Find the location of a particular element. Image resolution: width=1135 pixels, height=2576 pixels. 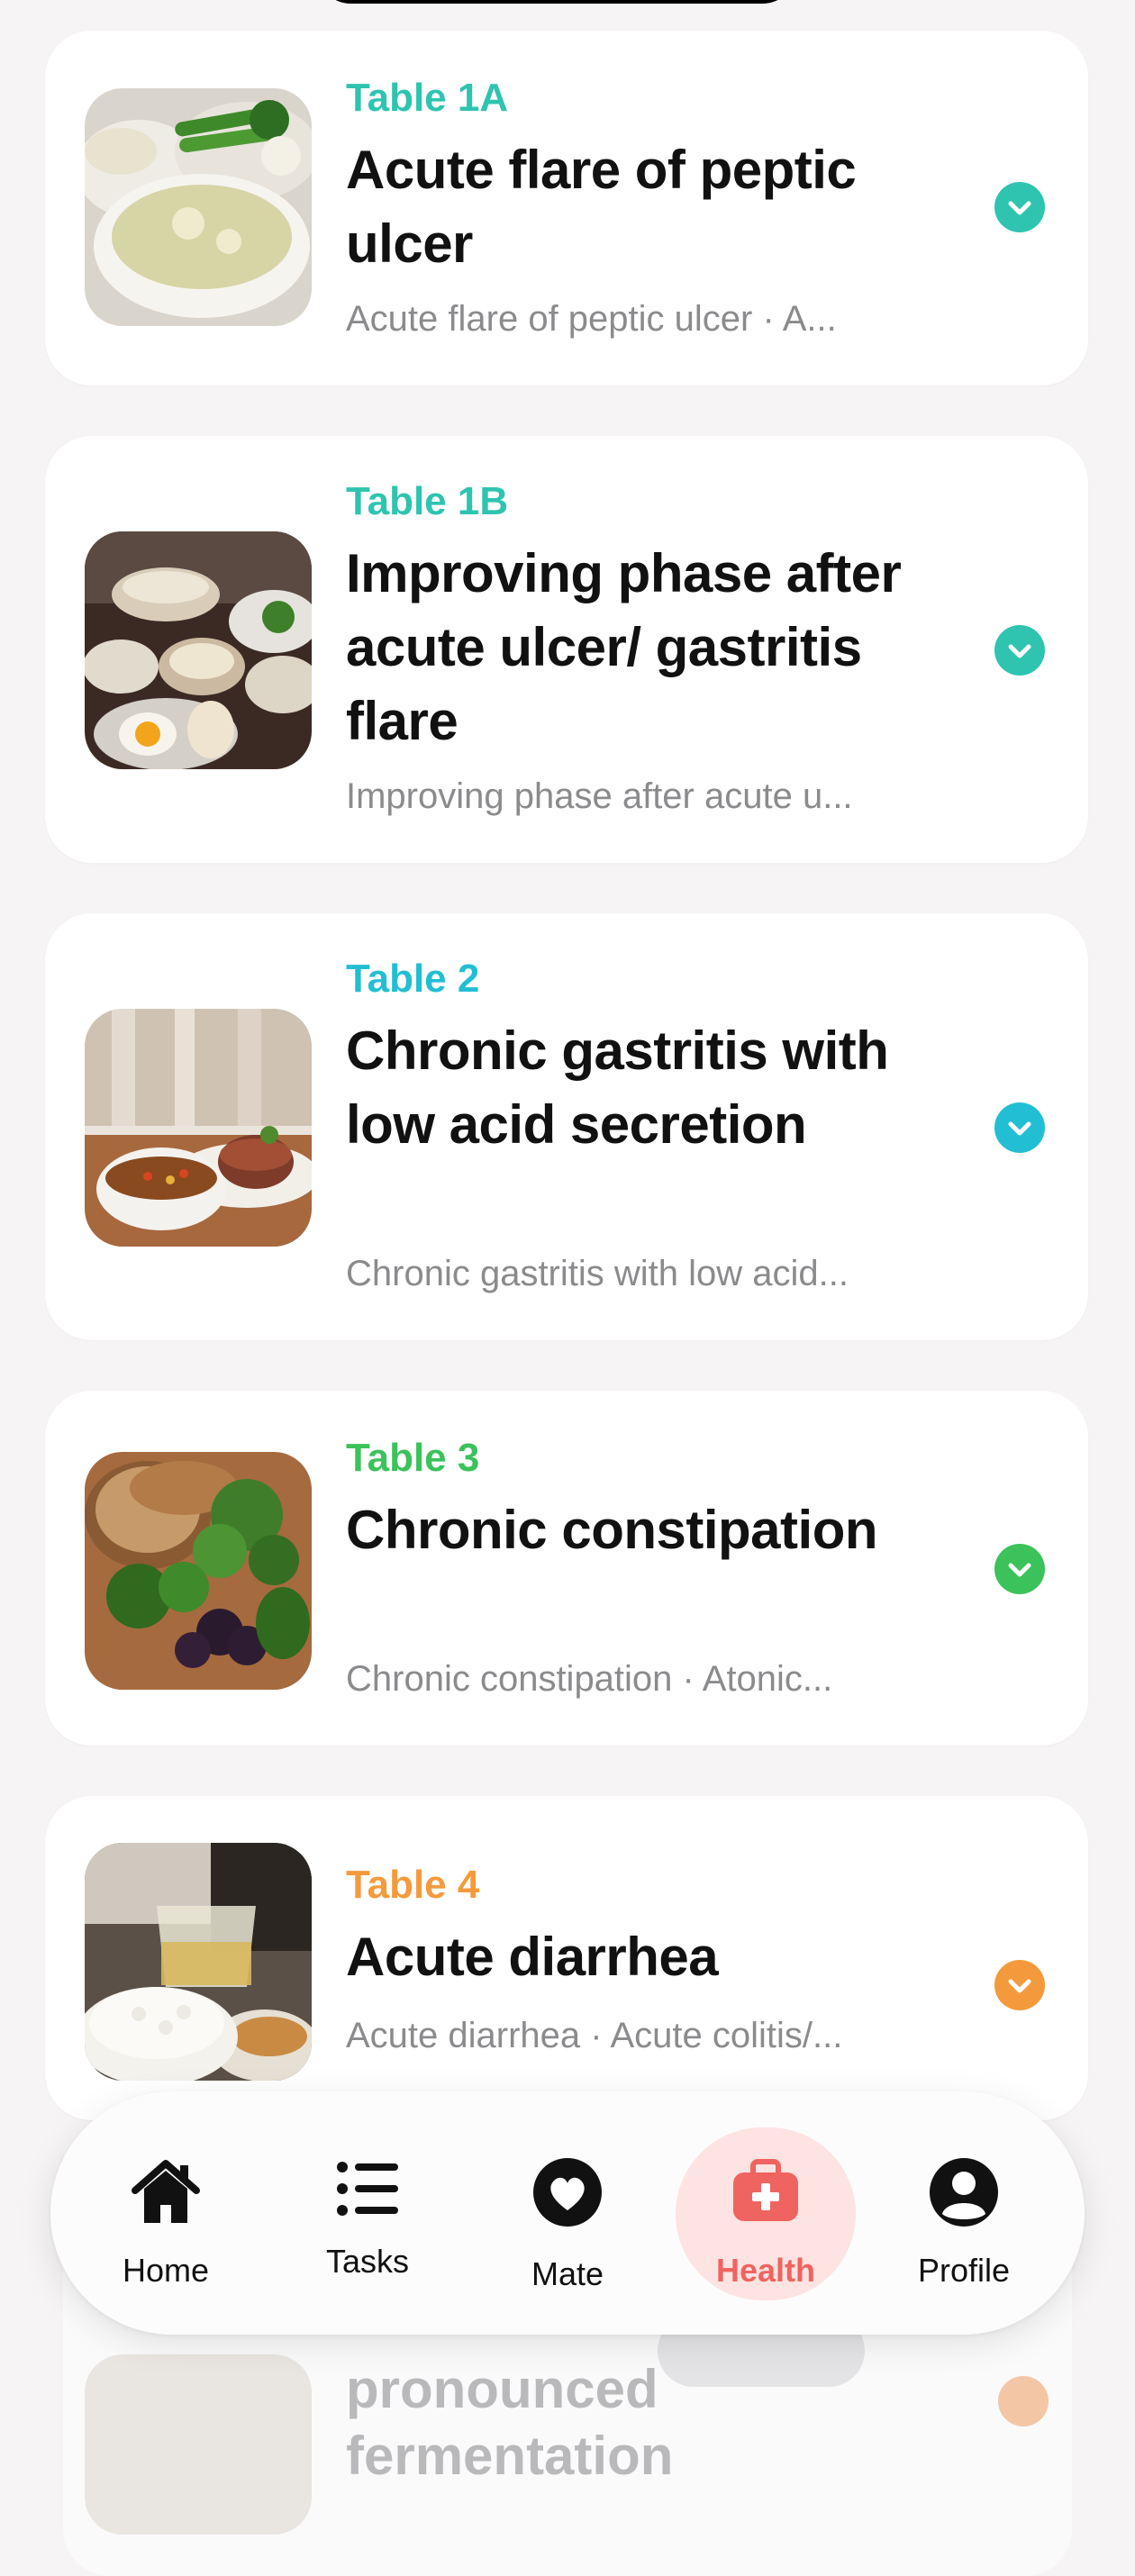

diet-table-title: Chronic constipation is located at coordinates (612, 1530).